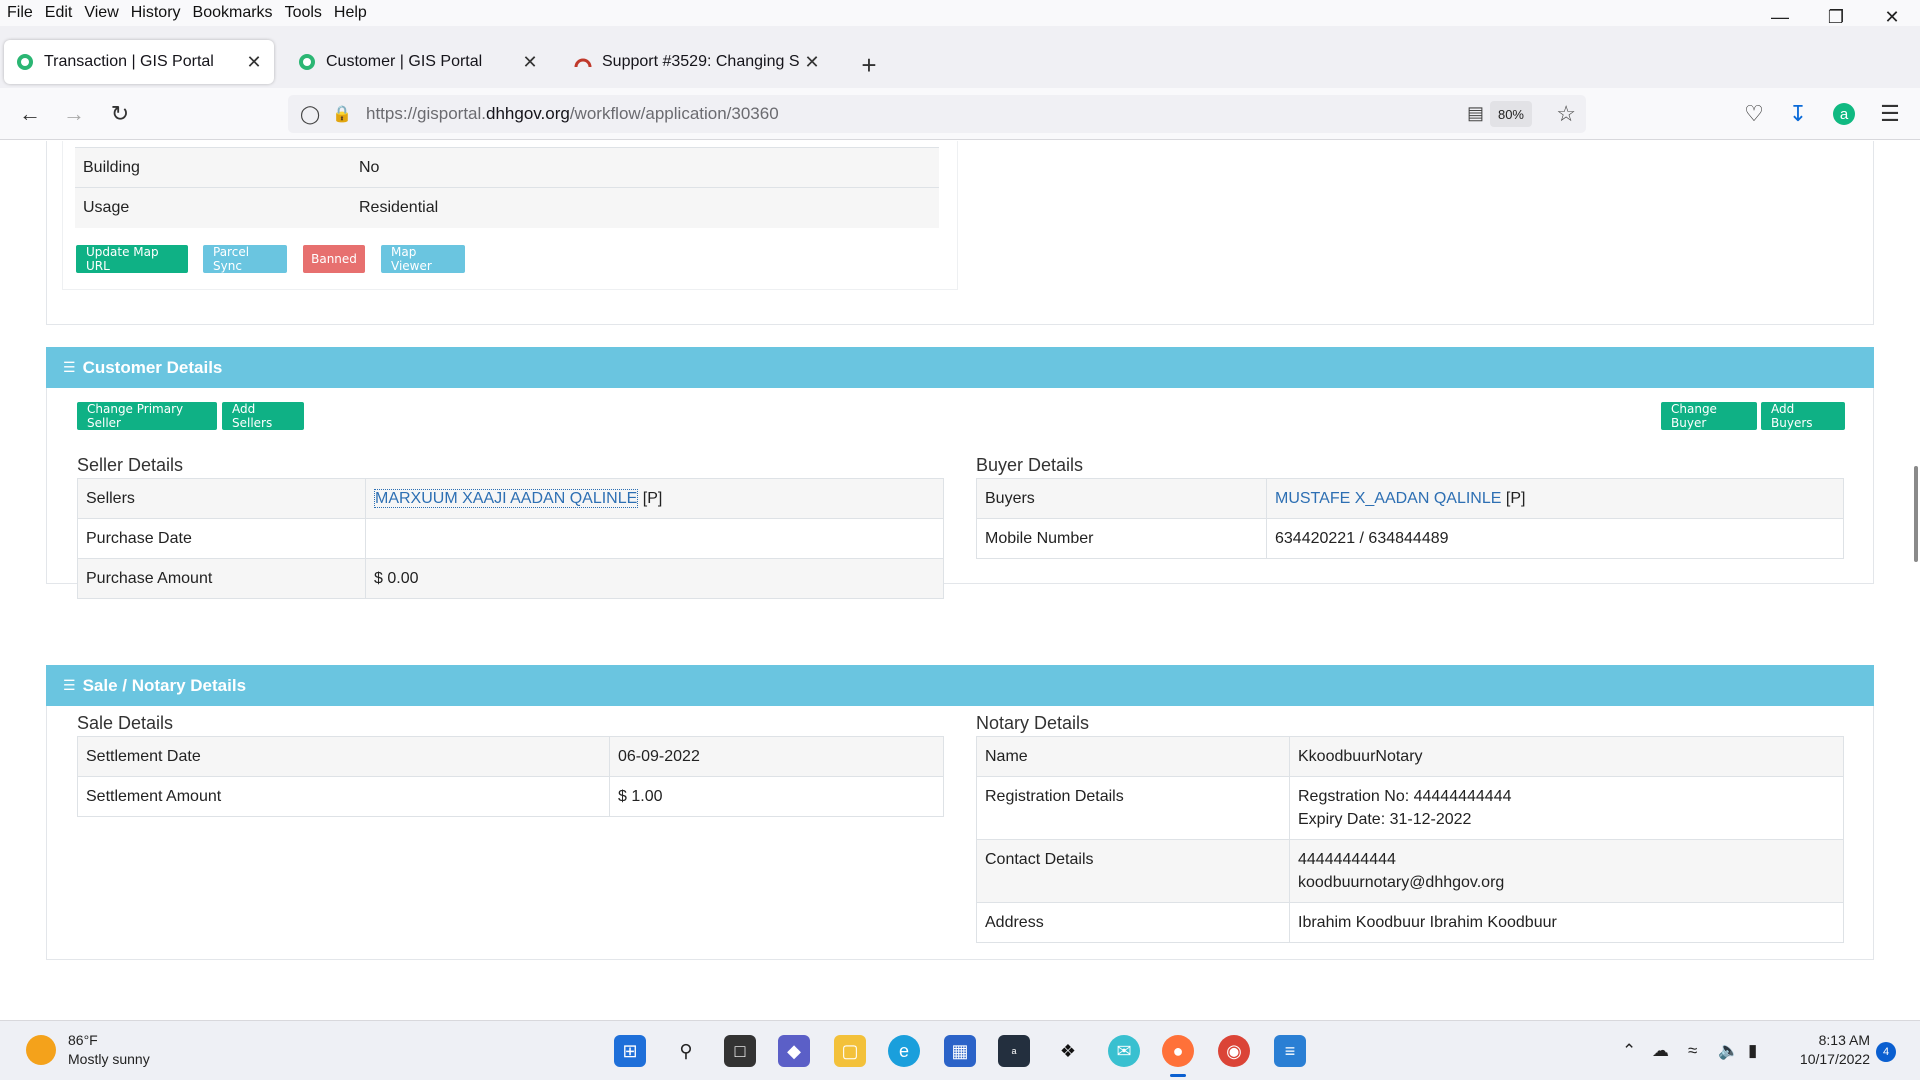 This screenshot has height=1080, width=1920. I want to click on zoom-level: 80%, so click(1510, 114).